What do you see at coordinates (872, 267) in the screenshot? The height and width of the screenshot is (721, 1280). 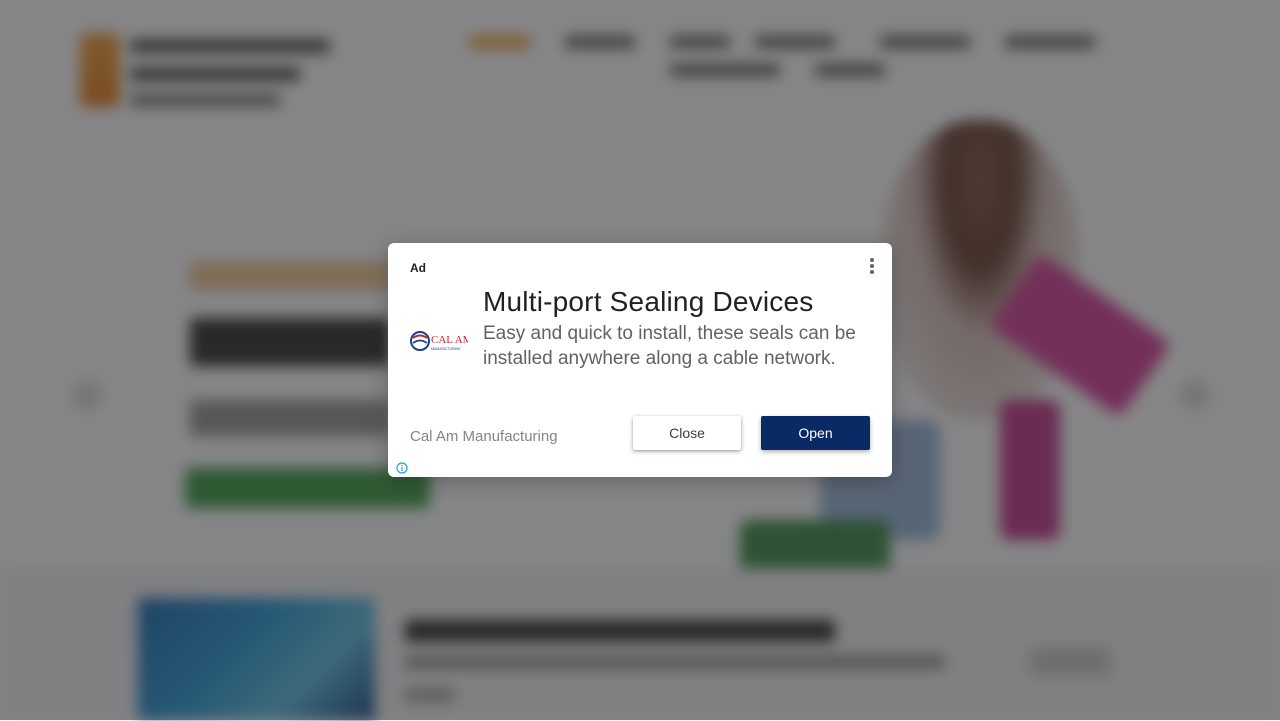 I see `more-vert-icon` at bounding box center [872, 267].